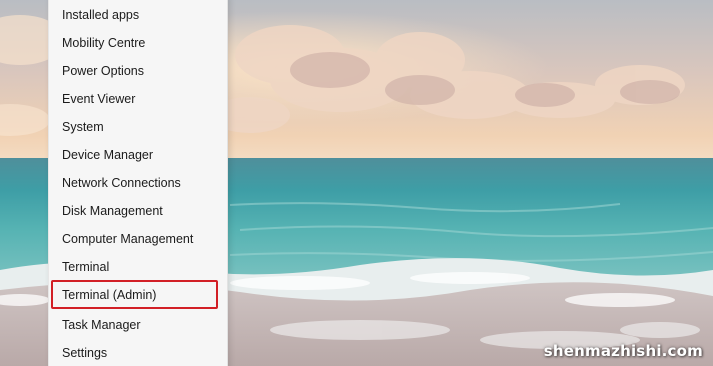 The height and width of the screenshot is (366, 713). I want to click on menu-item-settings: Settings, so click(138, 353).